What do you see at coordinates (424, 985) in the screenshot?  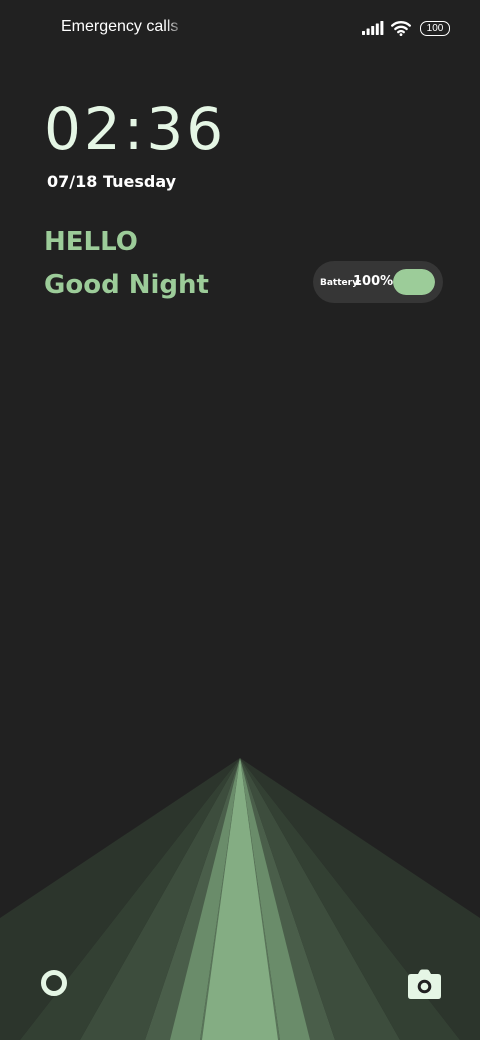 I see `camera-icon` at bounding box center [424, 985].